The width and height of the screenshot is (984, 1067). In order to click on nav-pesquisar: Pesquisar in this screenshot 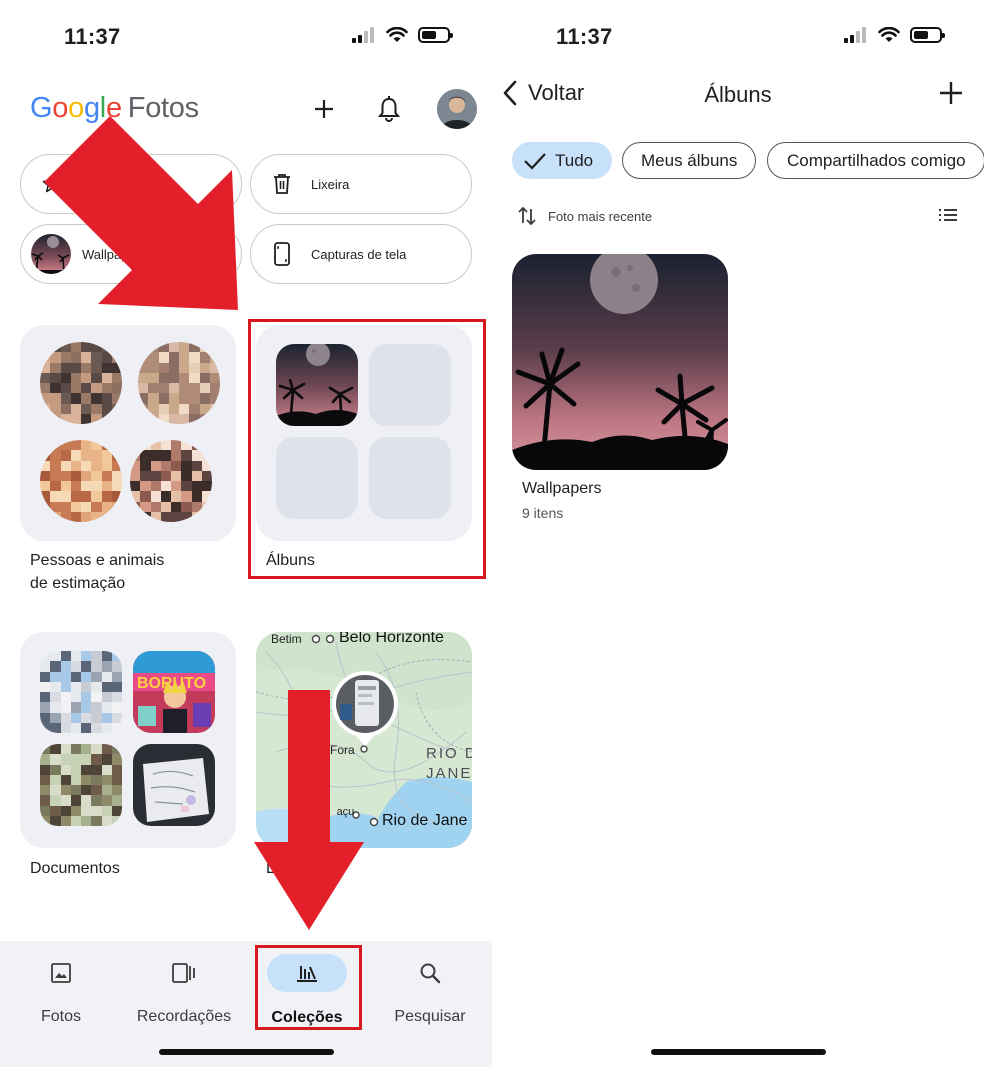, I will do `click(430, 992)`.